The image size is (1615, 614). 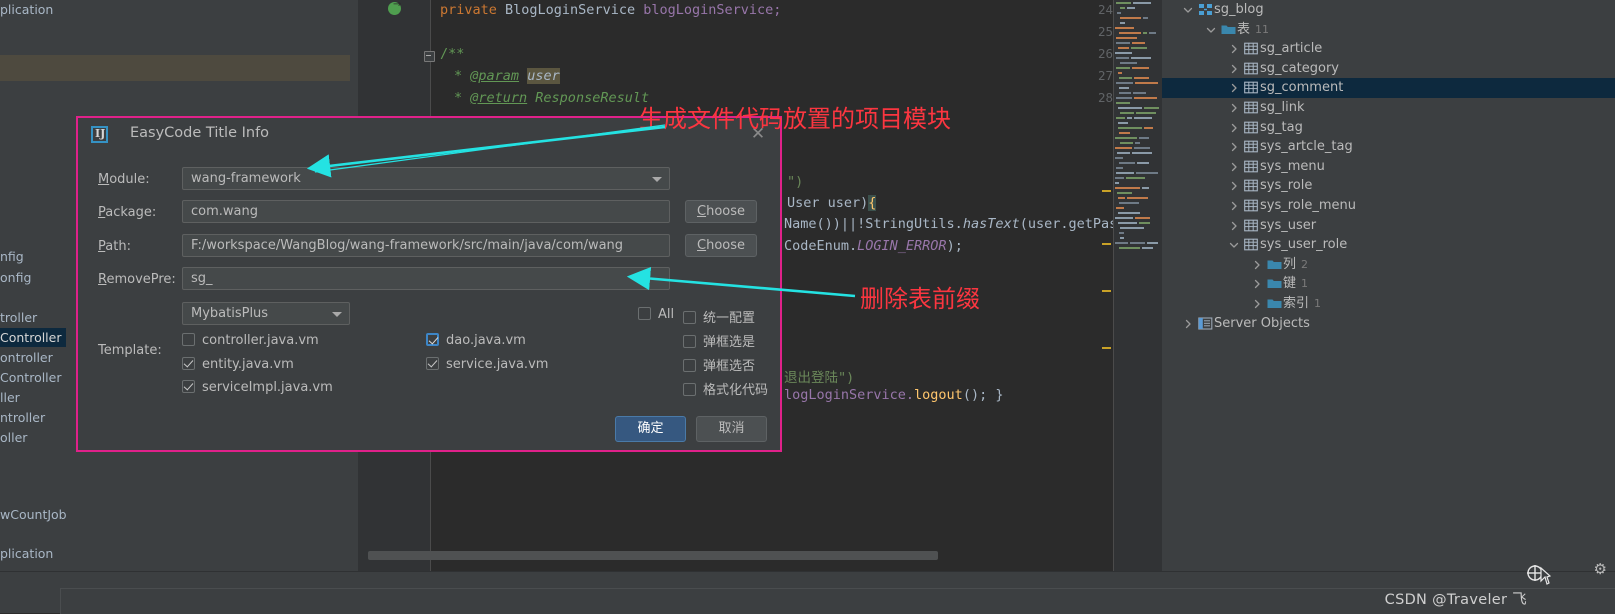 I want to click on checkbox-dao-java-vm: dao.java.vm, so click(x=476, y=340).